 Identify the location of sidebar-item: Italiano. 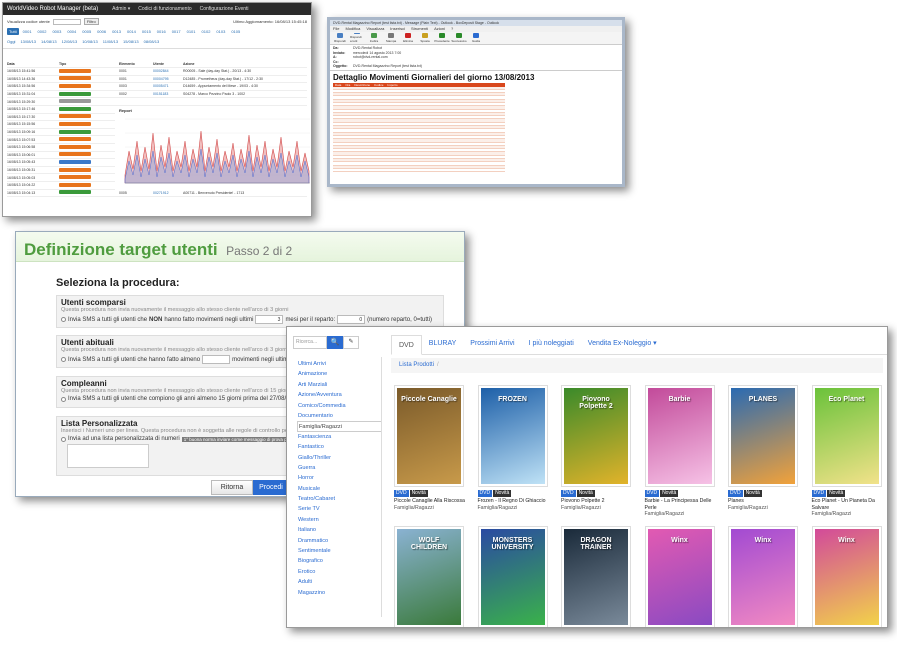
(340, 530).